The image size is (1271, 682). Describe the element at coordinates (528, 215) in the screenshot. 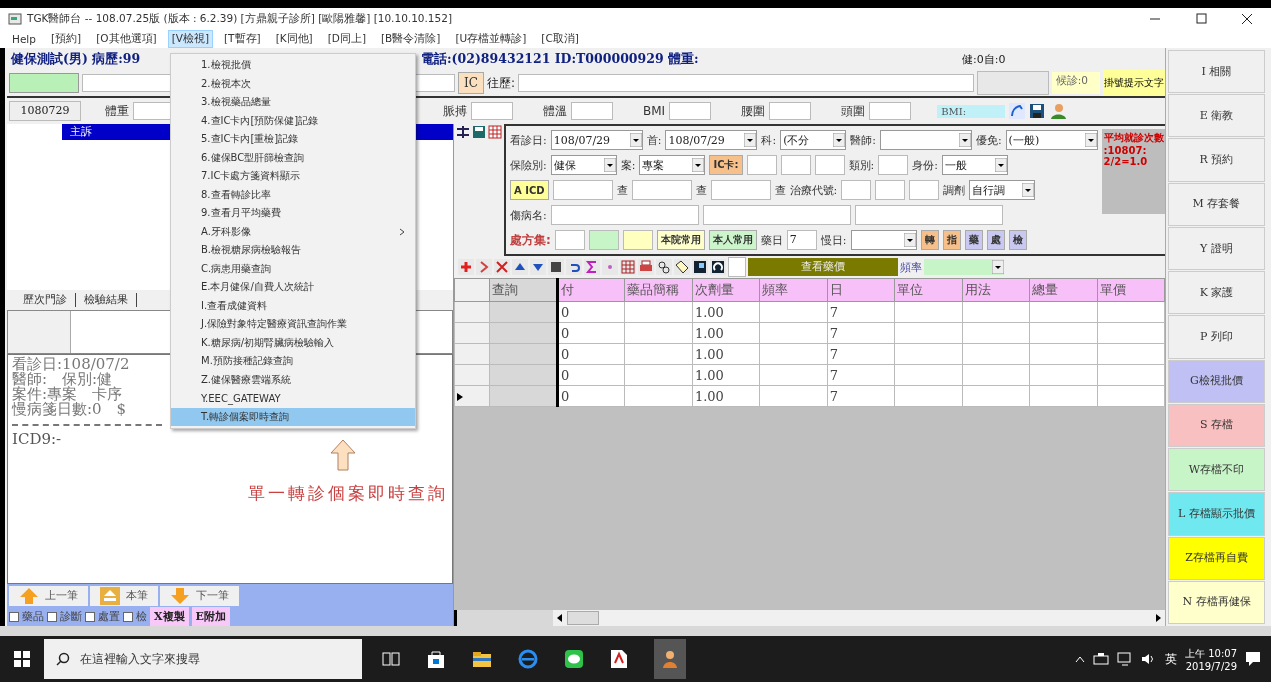

I see `field-label: 傷病名:` at that location.